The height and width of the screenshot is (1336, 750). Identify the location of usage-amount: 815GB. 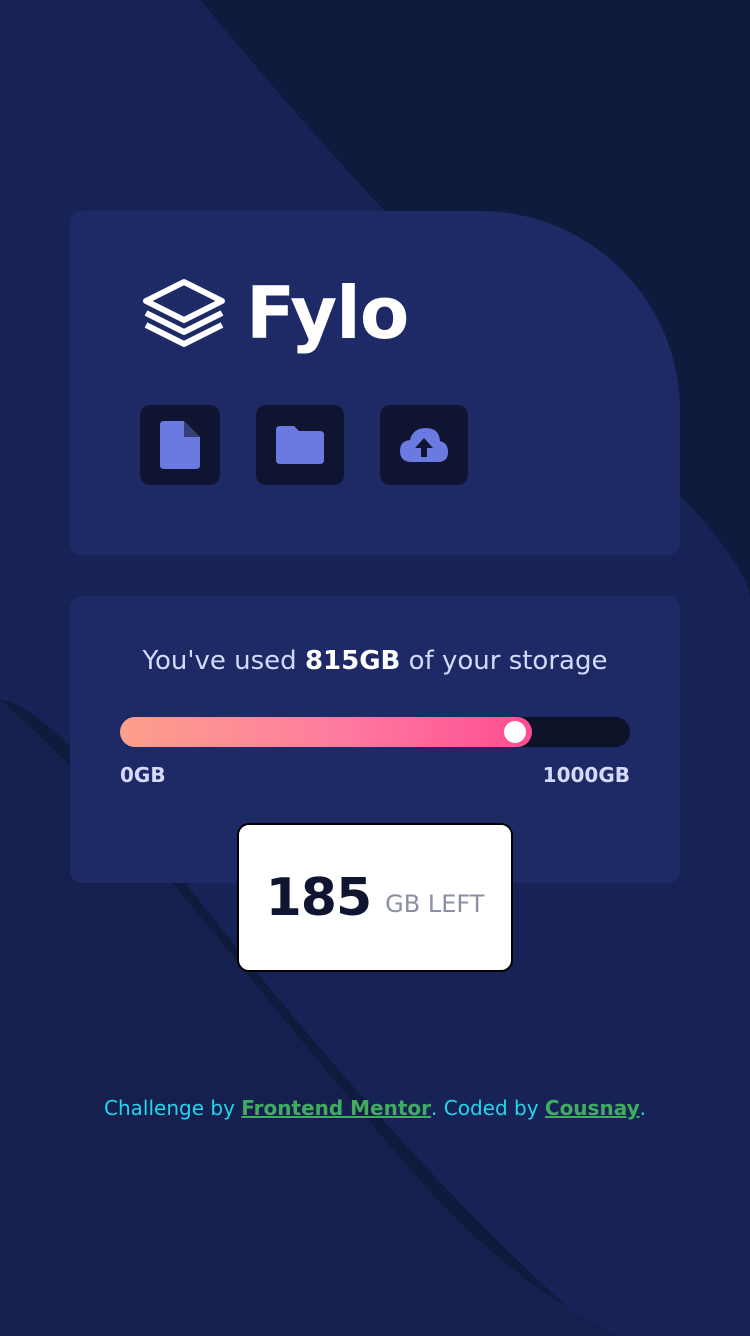
(352, 661).